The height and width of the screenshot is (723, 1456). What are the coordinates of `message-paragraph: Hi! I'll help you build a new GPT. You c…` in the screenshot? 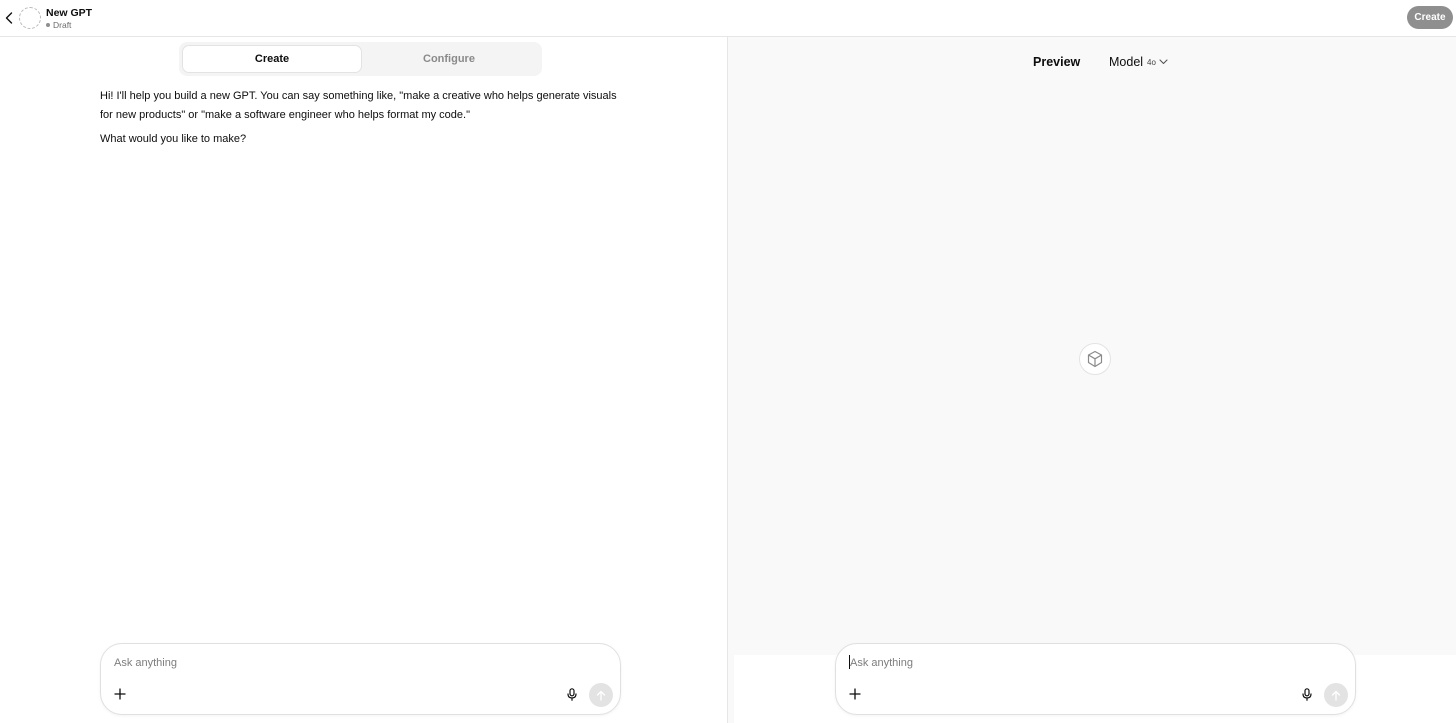 It's located at (358, 105).